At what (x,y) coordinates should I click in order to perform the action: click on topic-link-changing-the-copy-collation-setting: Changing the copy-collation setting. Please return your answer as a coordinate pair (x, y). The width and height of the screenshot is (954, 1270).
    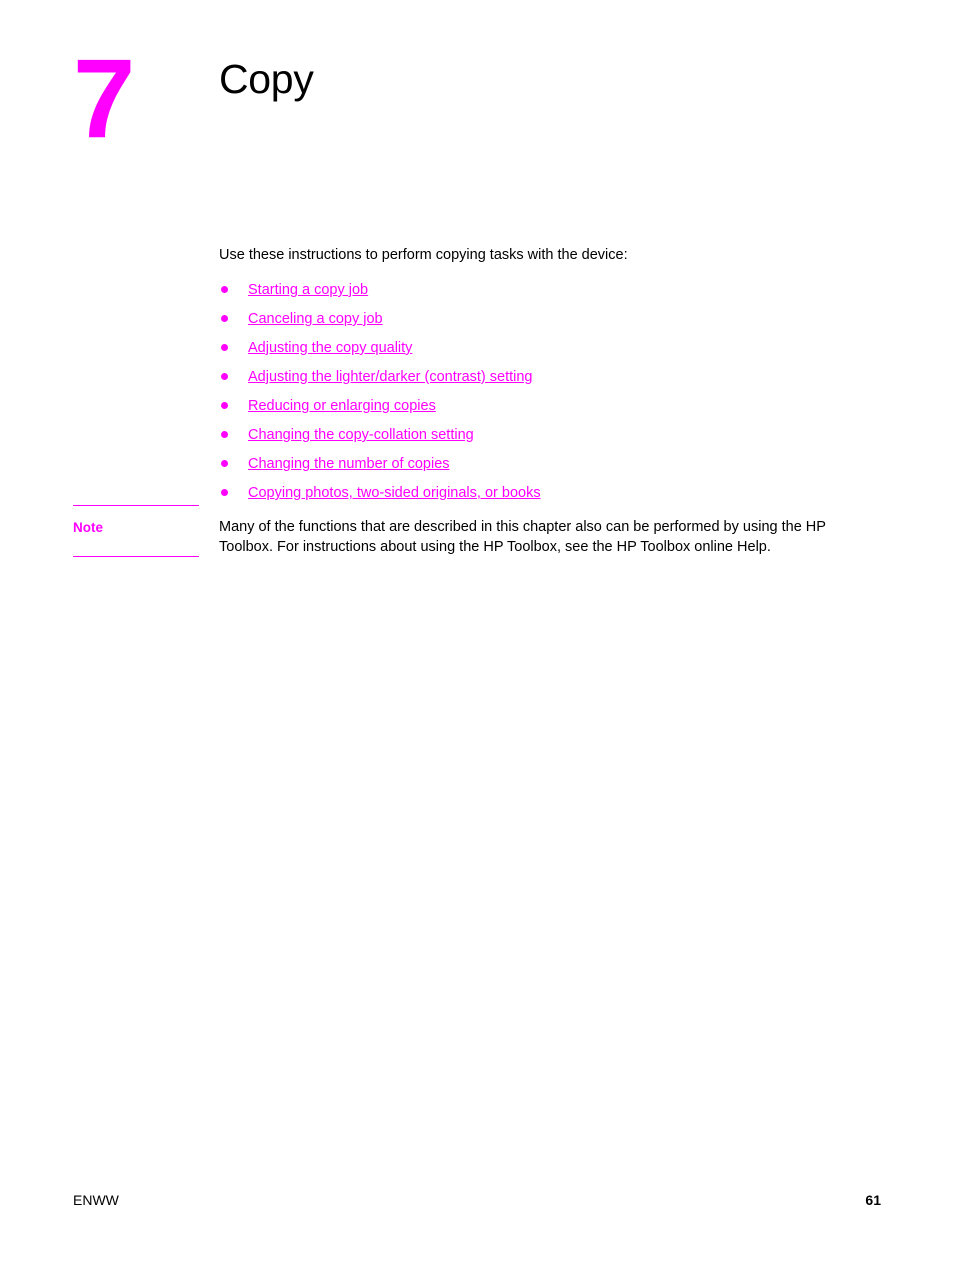
    Looking at the image, I should click on (361, 435).